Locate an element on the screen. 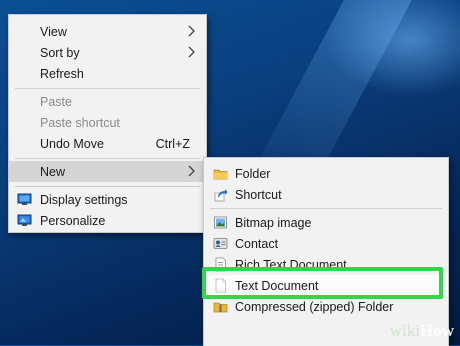 This screenshot has width=460, height=346. submenu-item-label: Folder is located at coordinates (253, 174).